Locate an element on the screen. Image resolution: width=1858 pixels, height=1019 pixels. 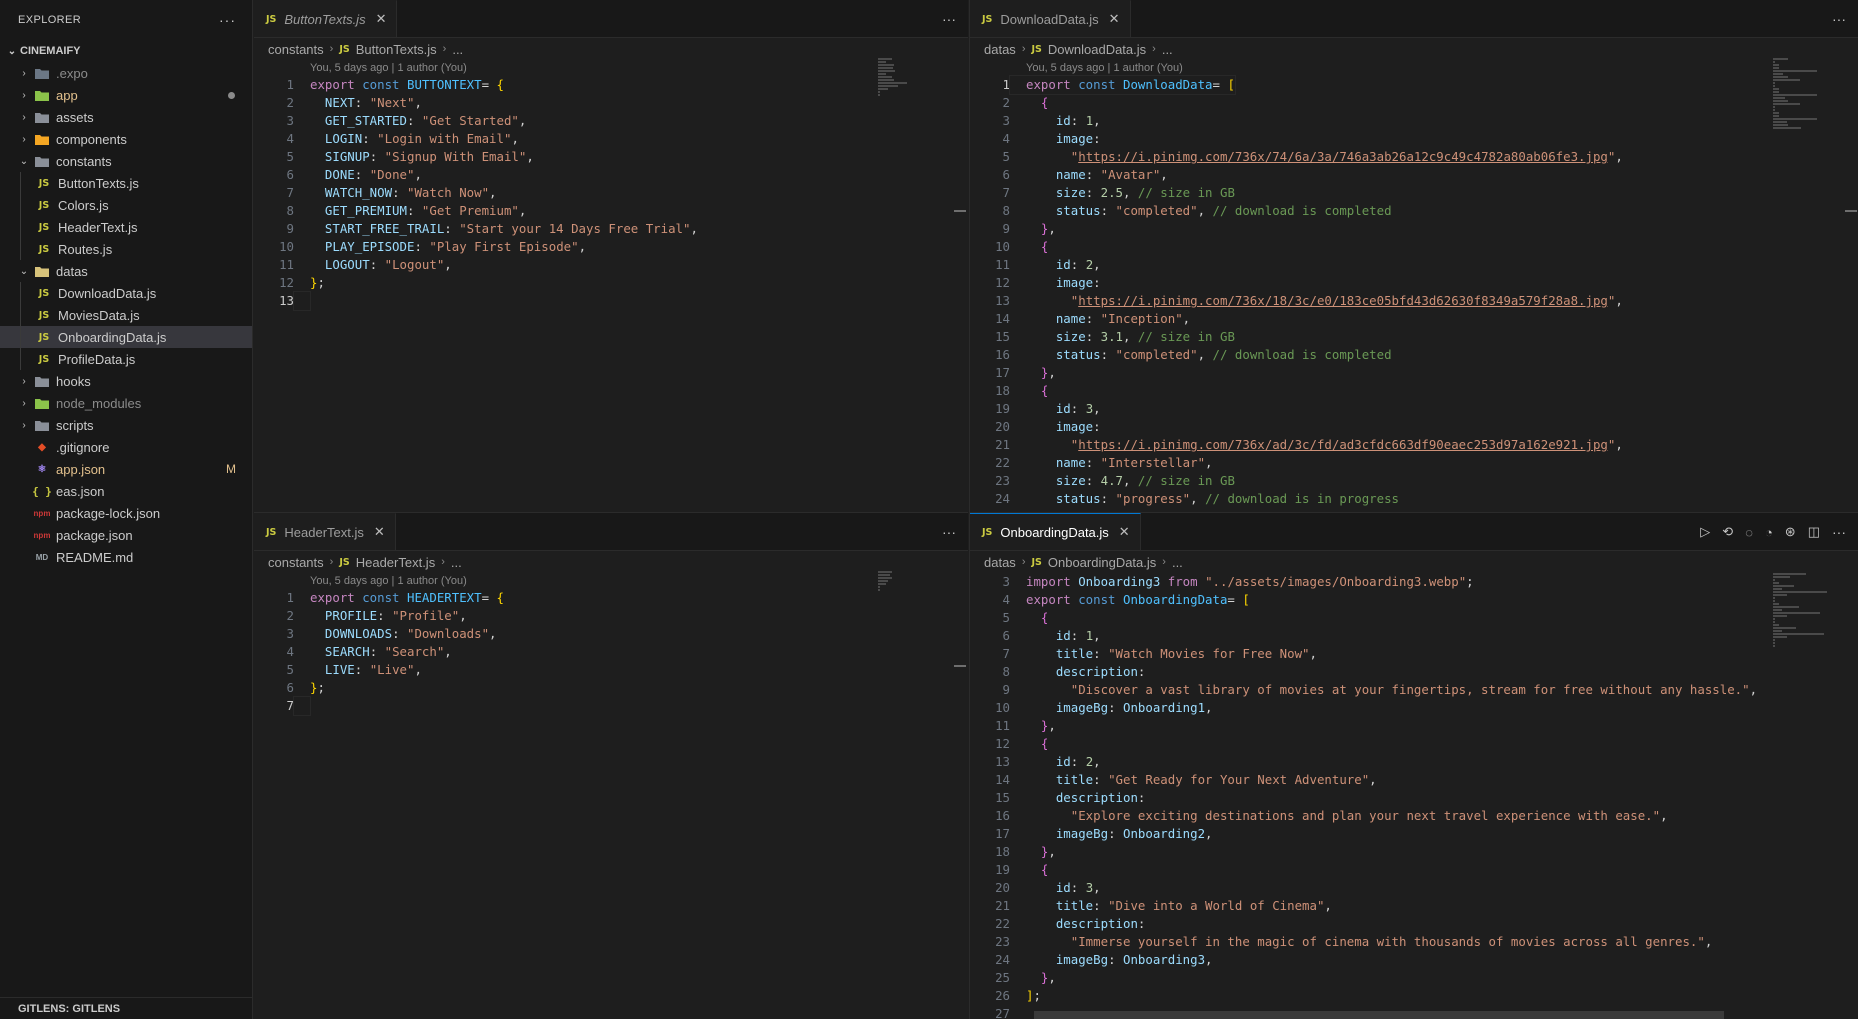
code-token: const is located at coordinates (384, 597).